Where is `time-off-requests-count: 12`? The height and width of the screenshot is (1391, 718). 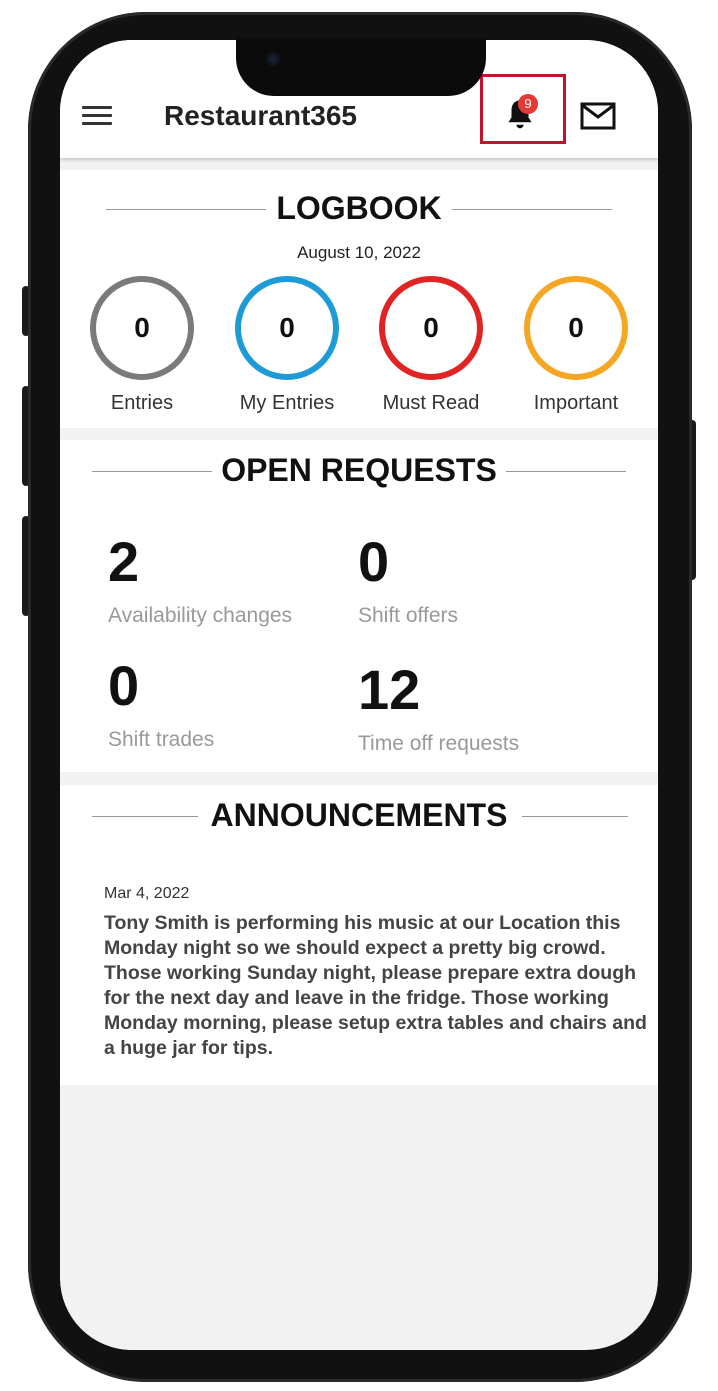
time-off-requests-count: 12 is located at coordinates (389, 689).